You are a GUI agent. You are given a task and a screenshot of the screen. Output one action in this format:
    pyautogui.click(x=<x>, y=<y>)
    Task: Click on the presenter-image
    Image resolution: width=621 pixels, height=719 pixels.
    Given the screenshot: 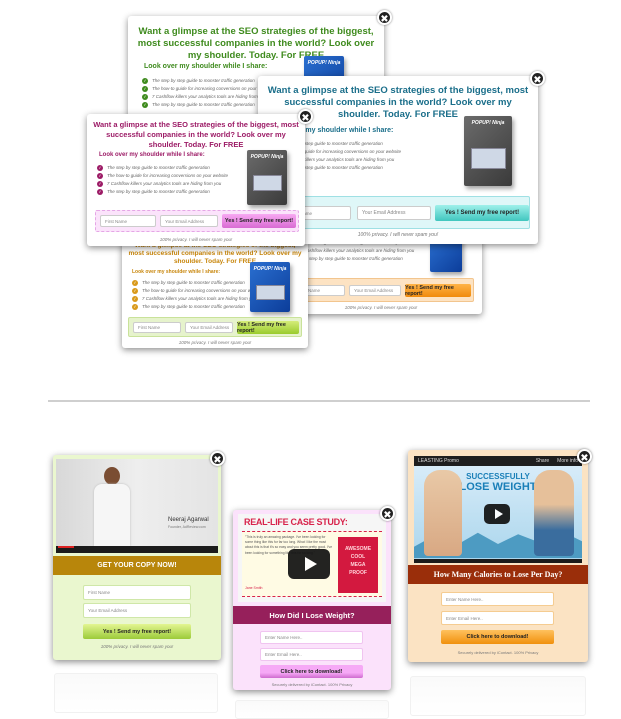 What is the action you would take?
    pyautogui.click(x=112, y=506)
    